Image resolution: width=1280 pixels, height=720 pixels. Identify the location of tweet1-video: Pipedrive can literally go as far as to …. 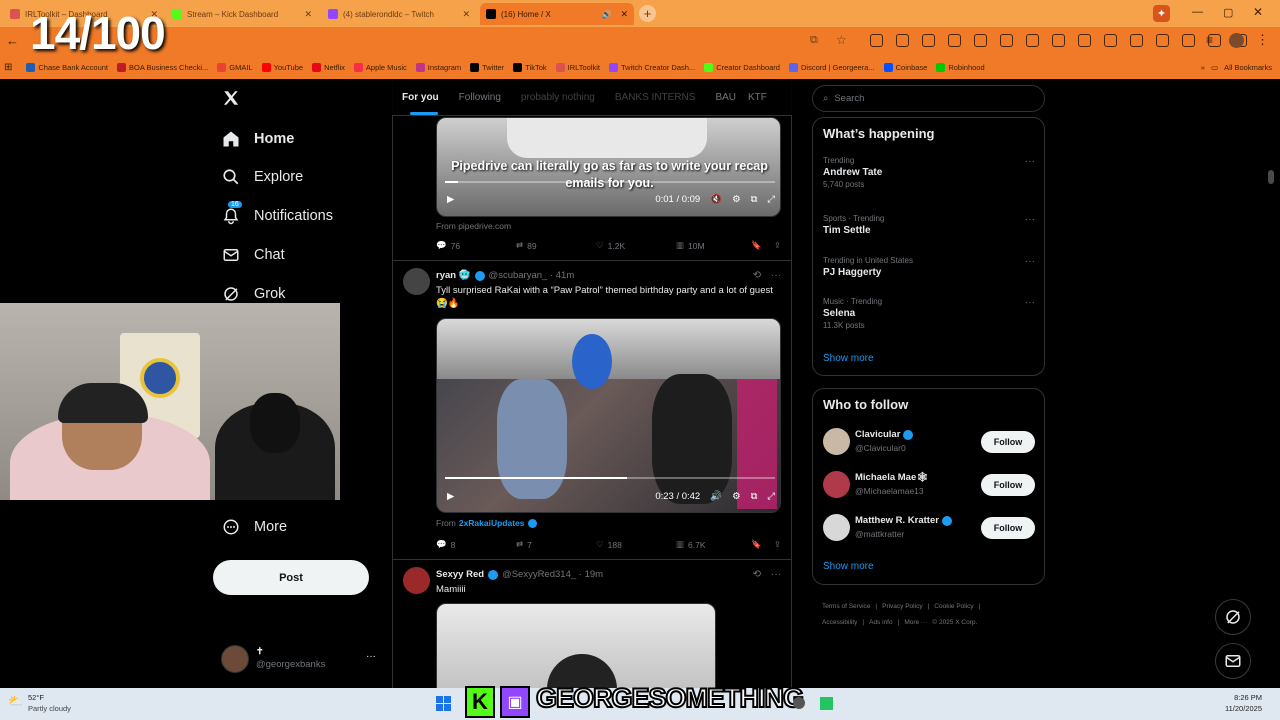
(608, 167).